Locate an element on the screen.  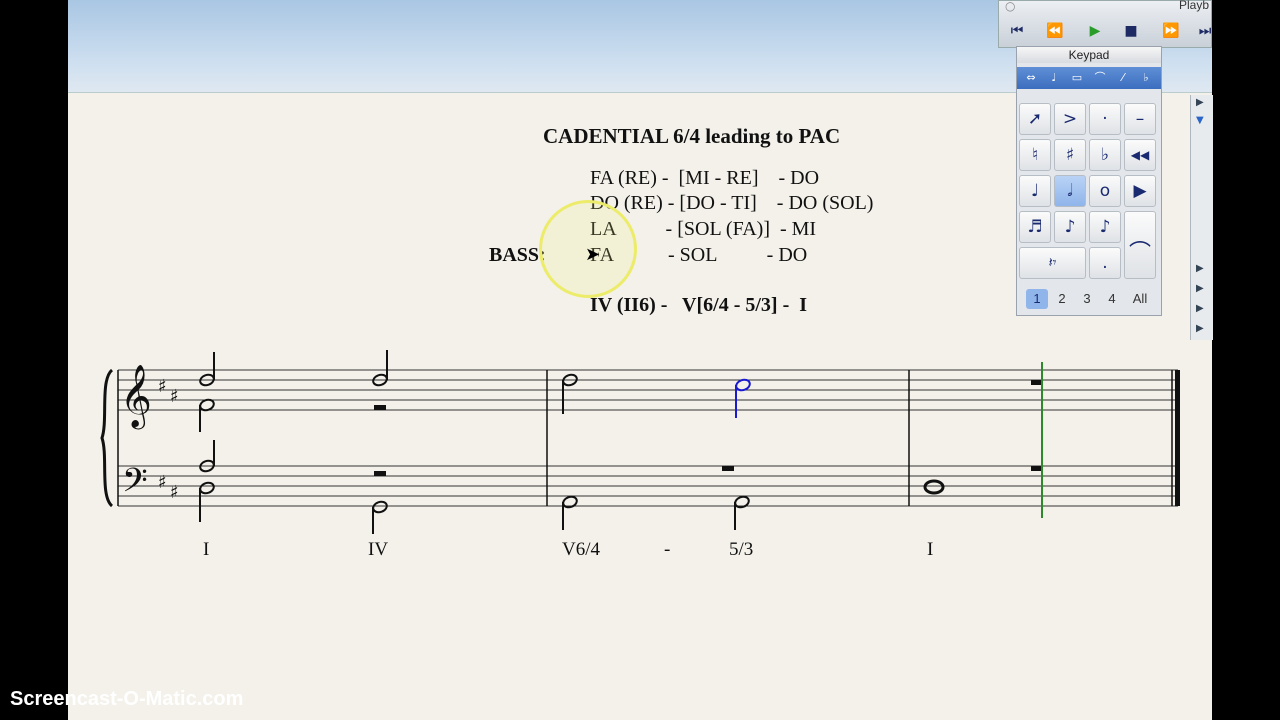
brace is located at coordinates (107, 438).